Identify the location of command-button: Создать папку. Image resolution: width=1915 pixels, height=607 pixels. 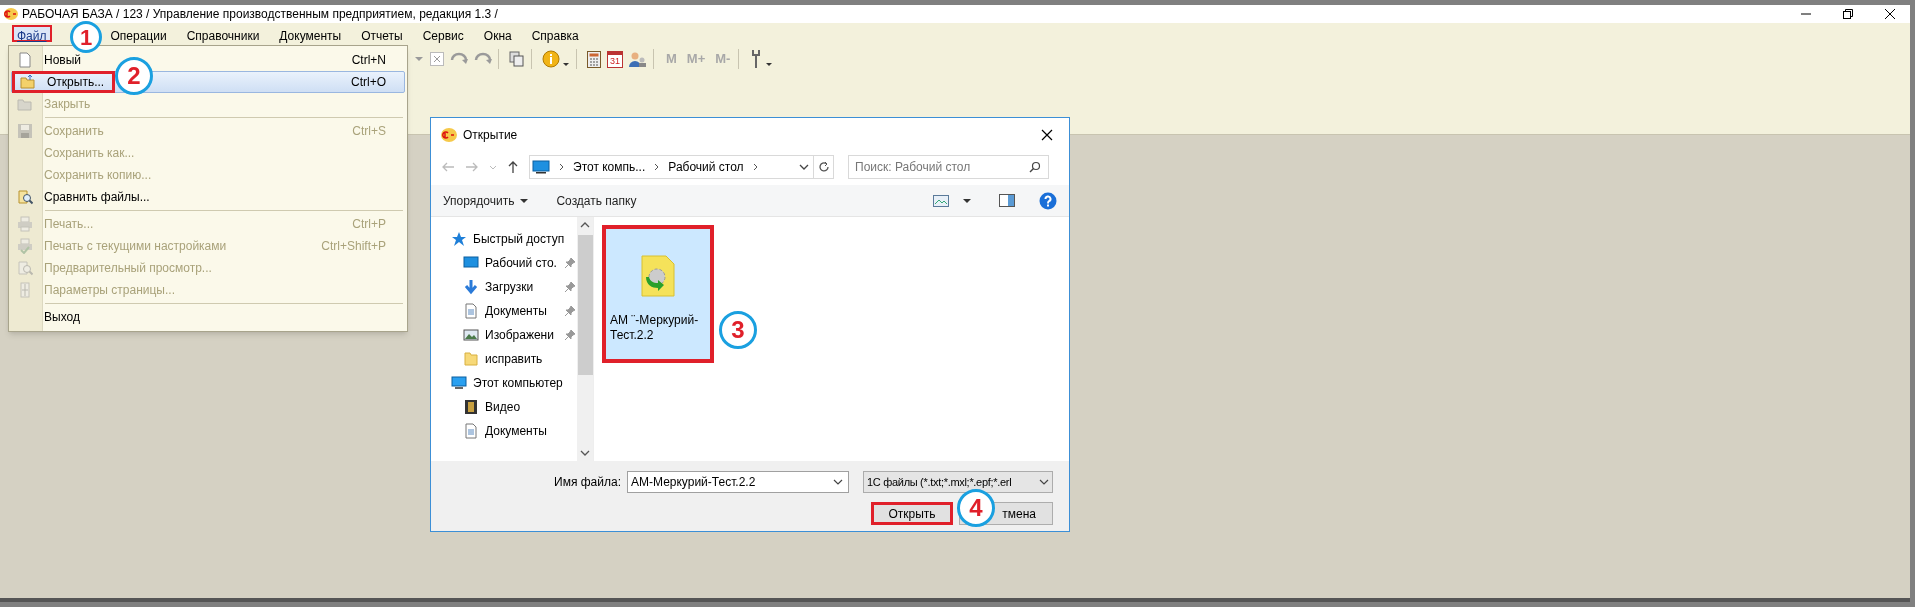
(596, 200).